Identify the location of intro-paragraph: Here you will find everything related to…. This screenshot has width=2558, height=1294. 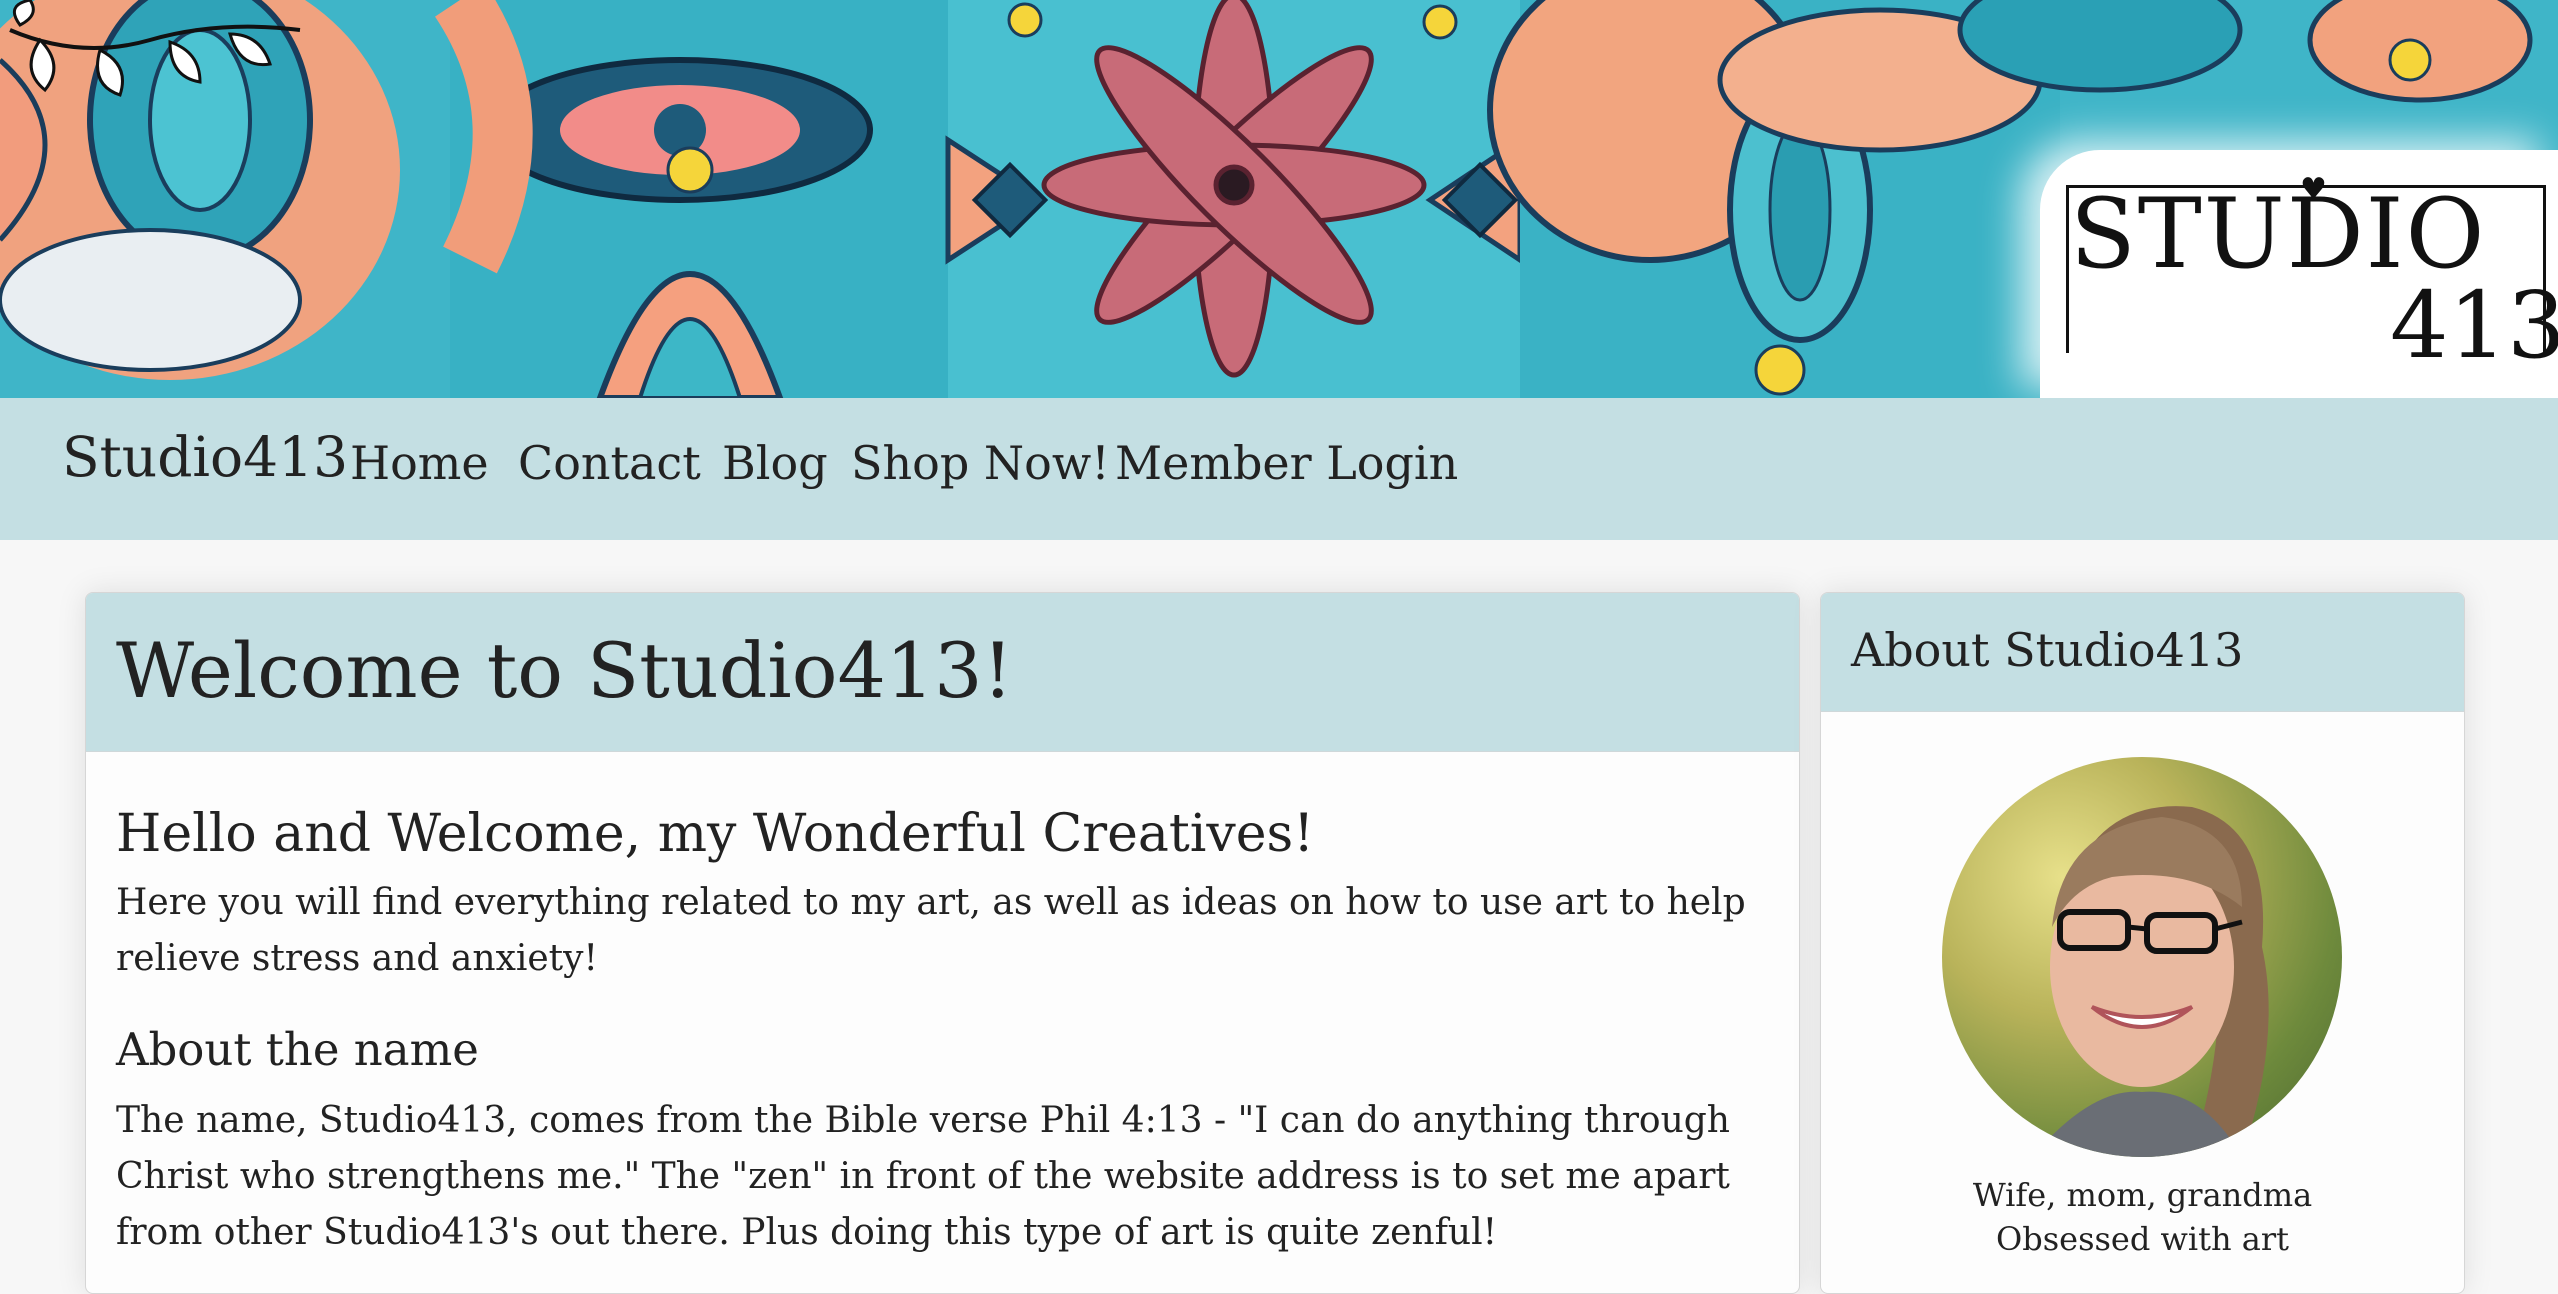
(931, 930).